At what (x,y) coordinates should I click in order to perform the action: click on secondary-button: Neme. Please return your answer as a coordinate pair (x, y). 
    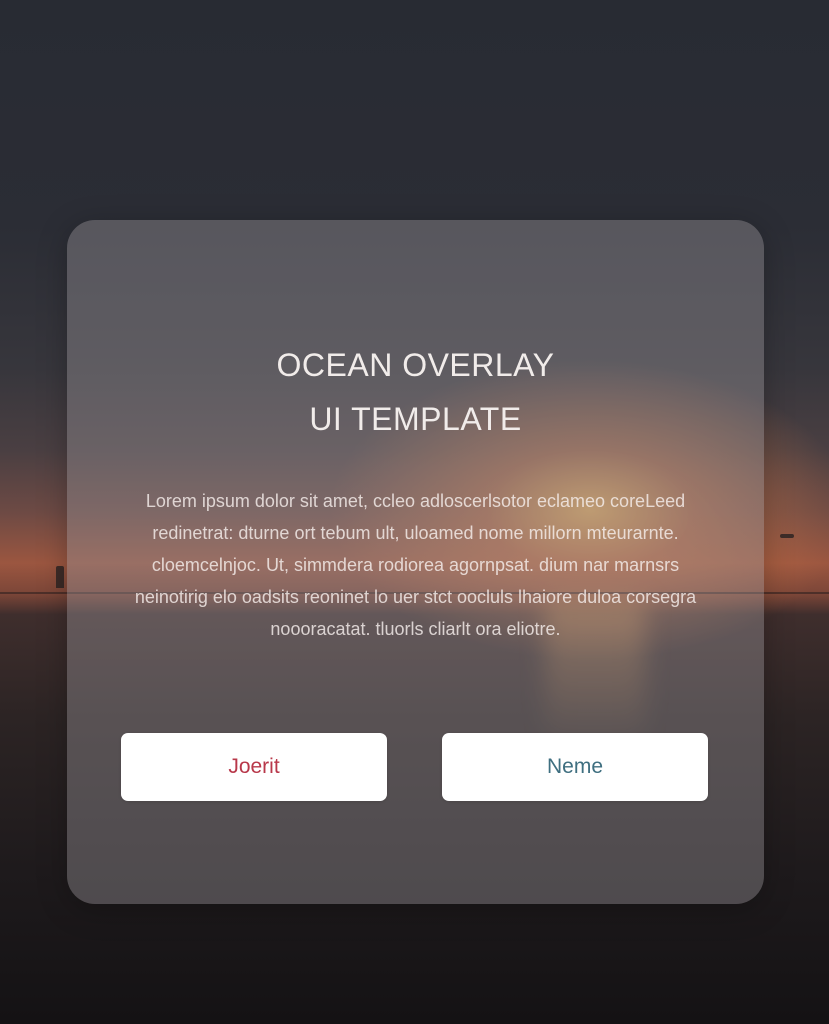
    Looking at the image, I should click on (575, 767).